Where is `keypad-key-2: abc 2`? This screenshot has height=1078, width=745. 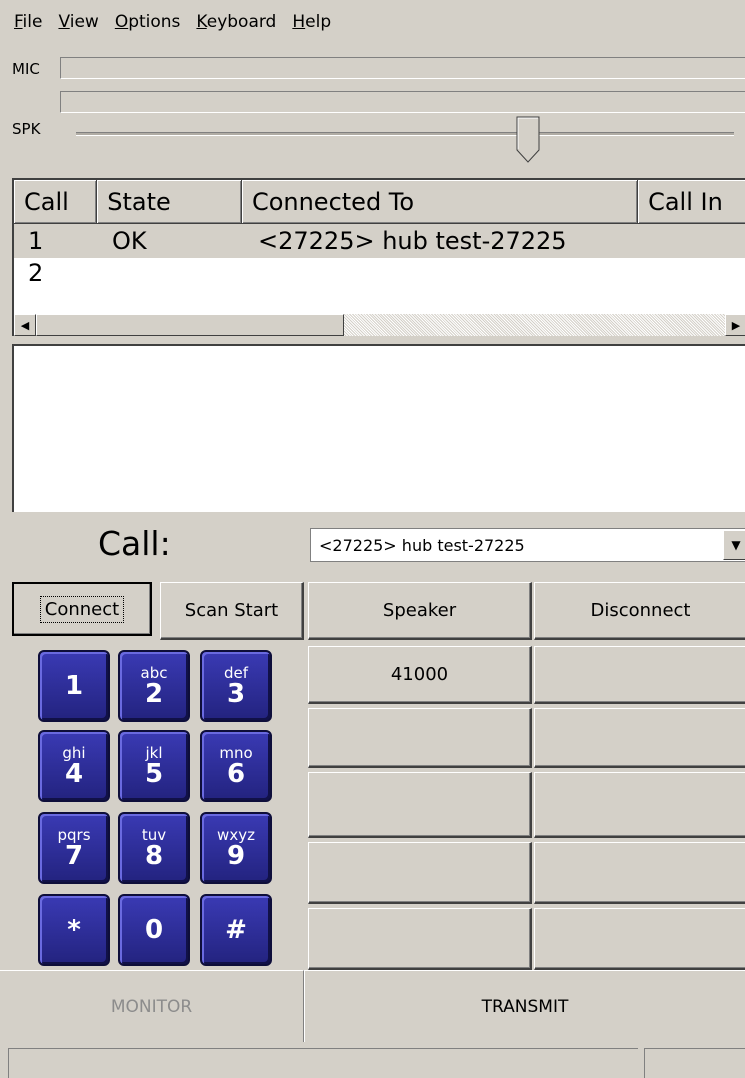 keypad-key-2: abc 2 is located at coordinates (154, 686).